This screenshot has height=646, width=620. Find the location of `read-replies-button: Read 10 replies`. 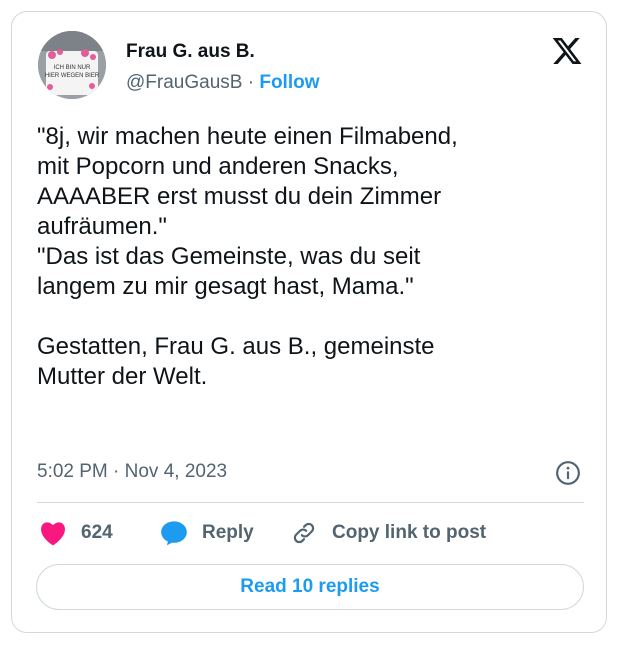

read-replies-button: Read 10 replies is located at coordinates (310, 587).